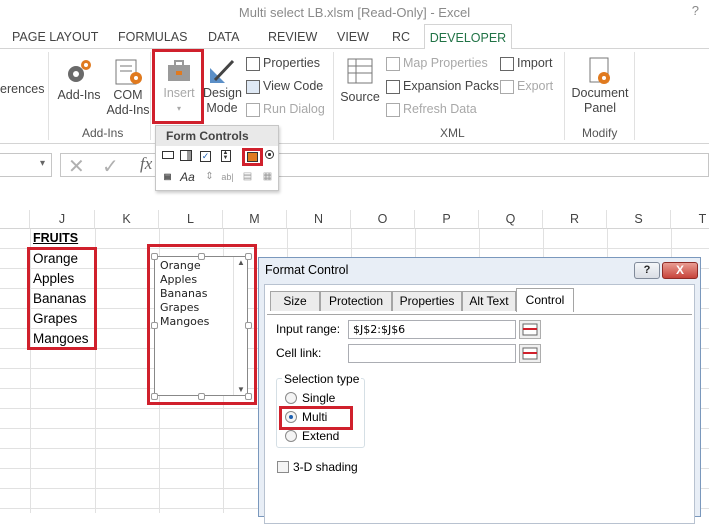 The image size is (709, 524). I want to click on design-mode-button: Design Mode, so click(222, 86).